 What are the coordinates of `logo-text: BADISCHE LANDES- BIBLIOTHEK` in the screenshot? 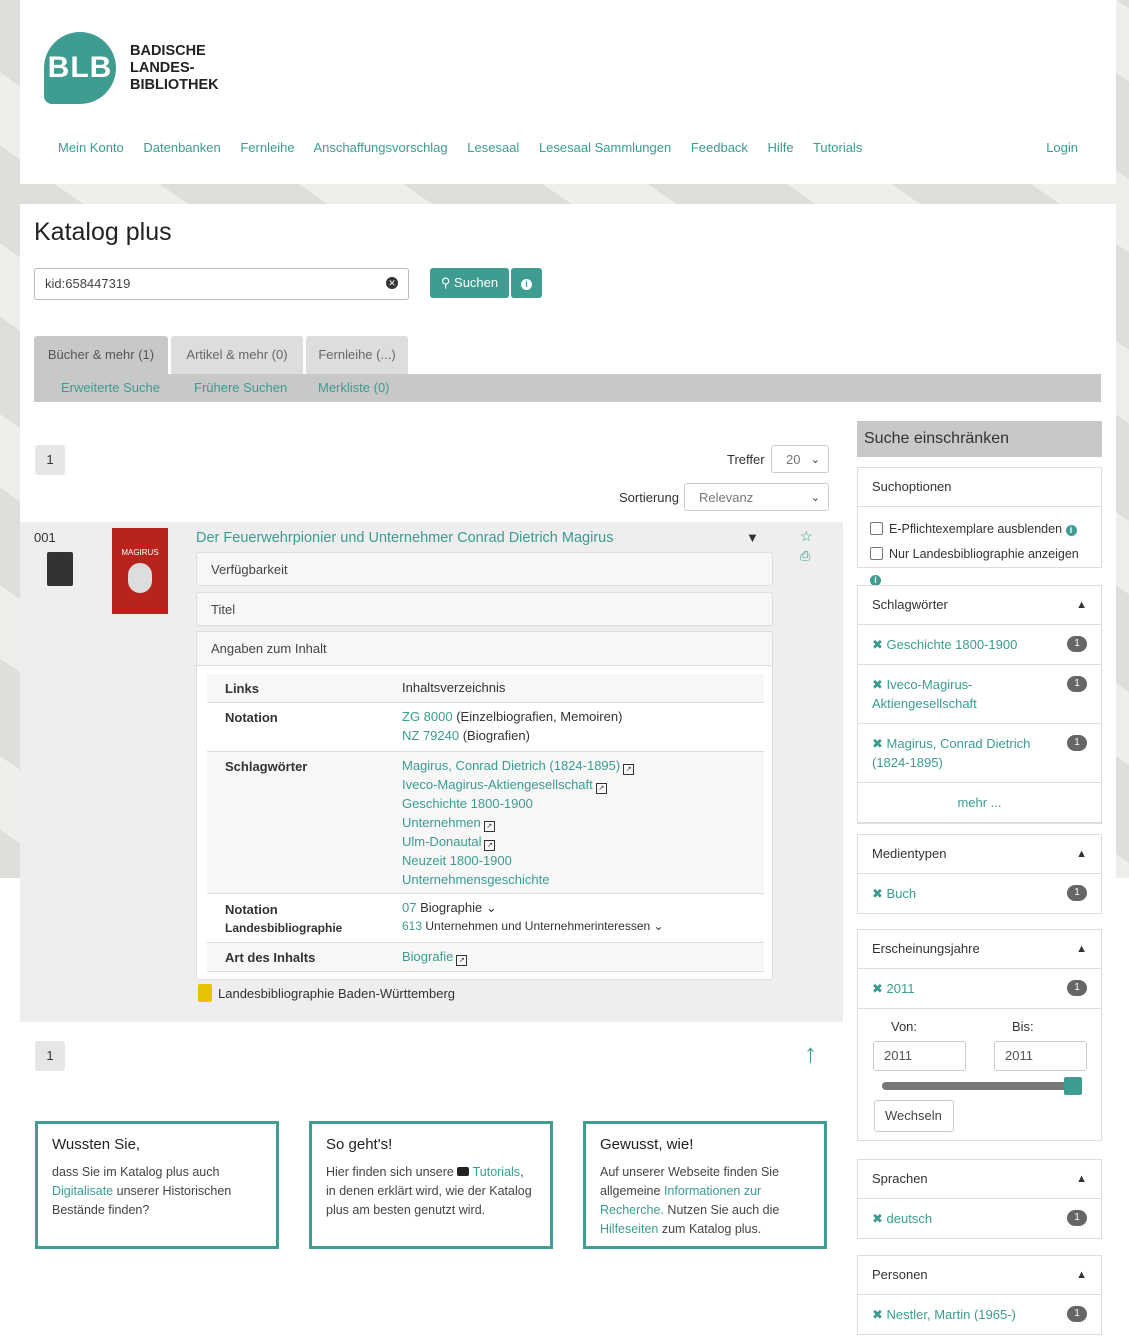 It's located at (174, 68).